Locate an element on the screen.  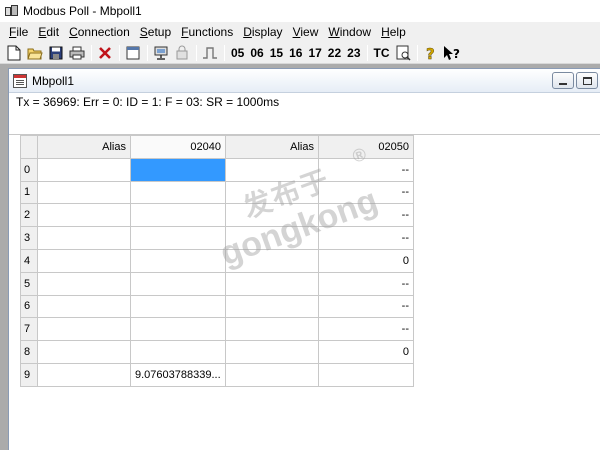
toolbar-separator is located at coordinates (196, 52).